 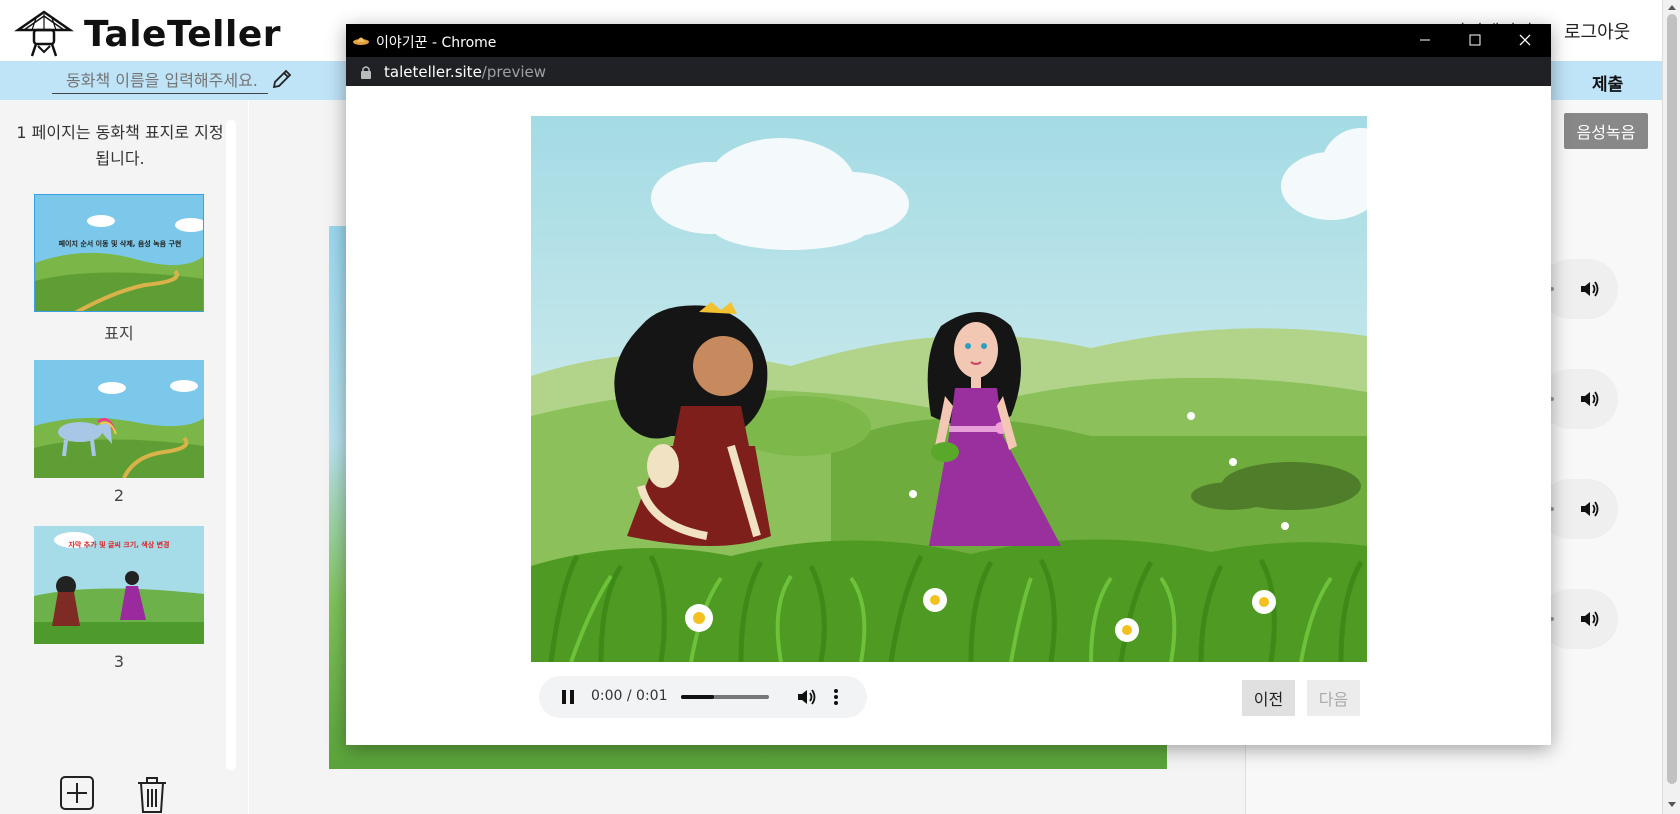 I want to click on scrollbar-thumb, so click(x=1672, y=399).